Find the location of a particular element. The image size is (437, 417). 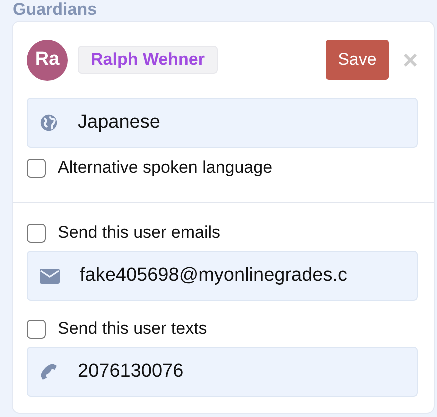

checkbox-label: Alternative spoken language is located at coordinates (165, 168).